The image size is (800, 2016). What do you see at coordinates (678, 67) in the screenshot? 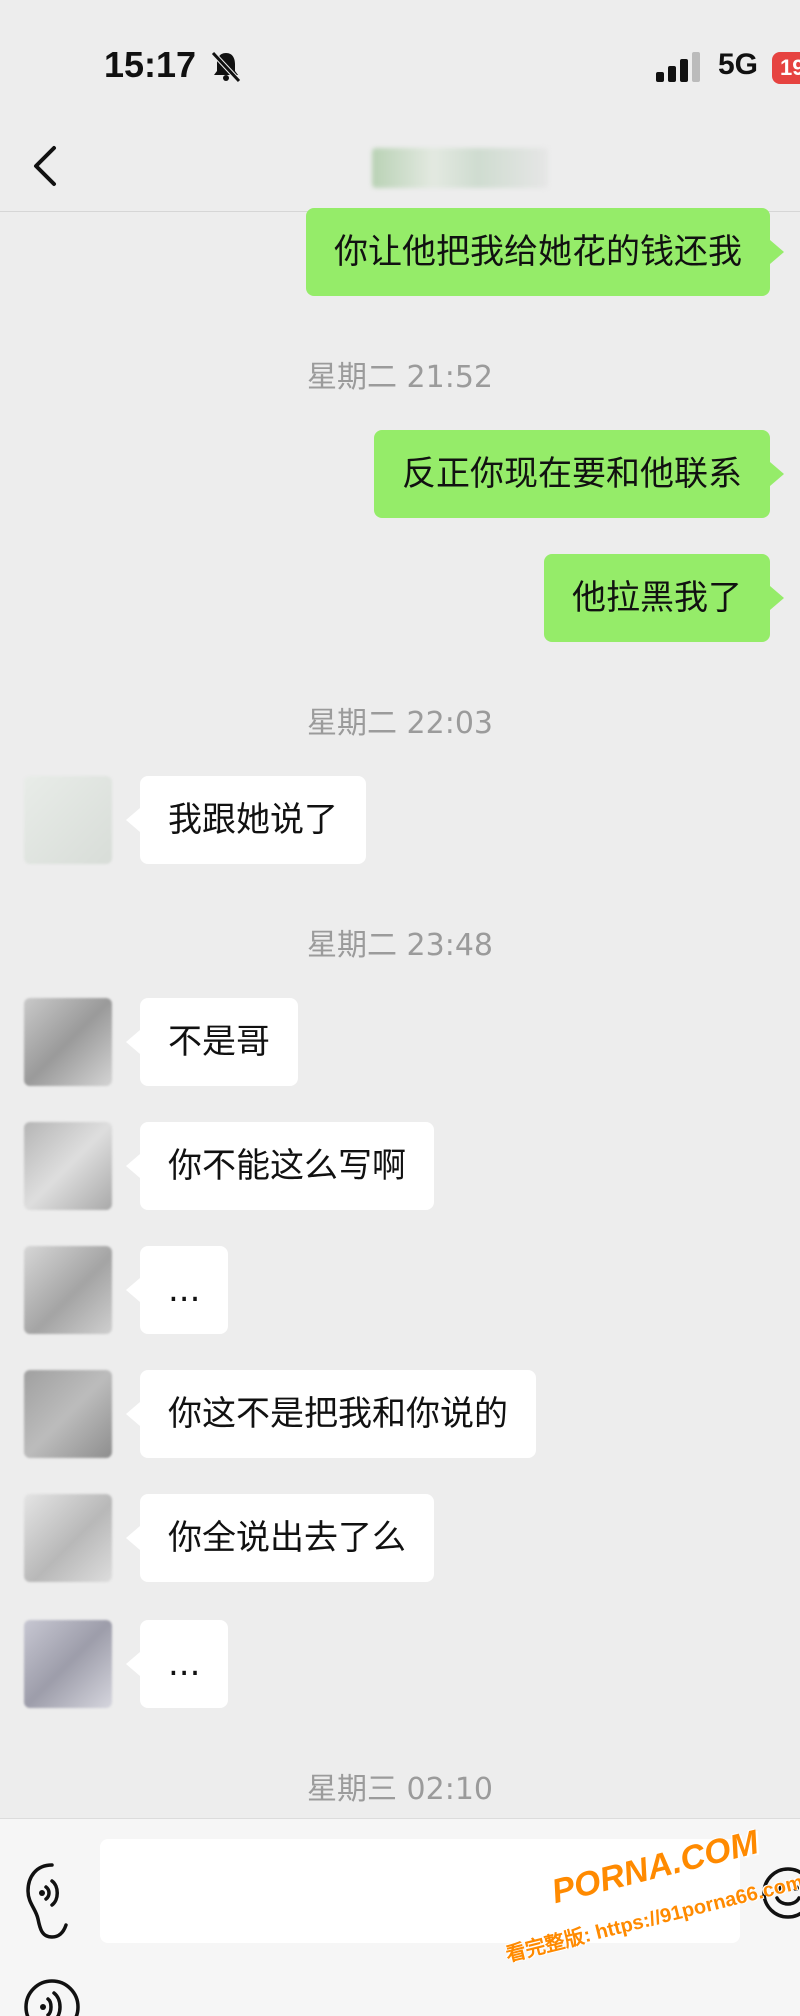
I see `signal-icon` at bounding box center [678, 67].